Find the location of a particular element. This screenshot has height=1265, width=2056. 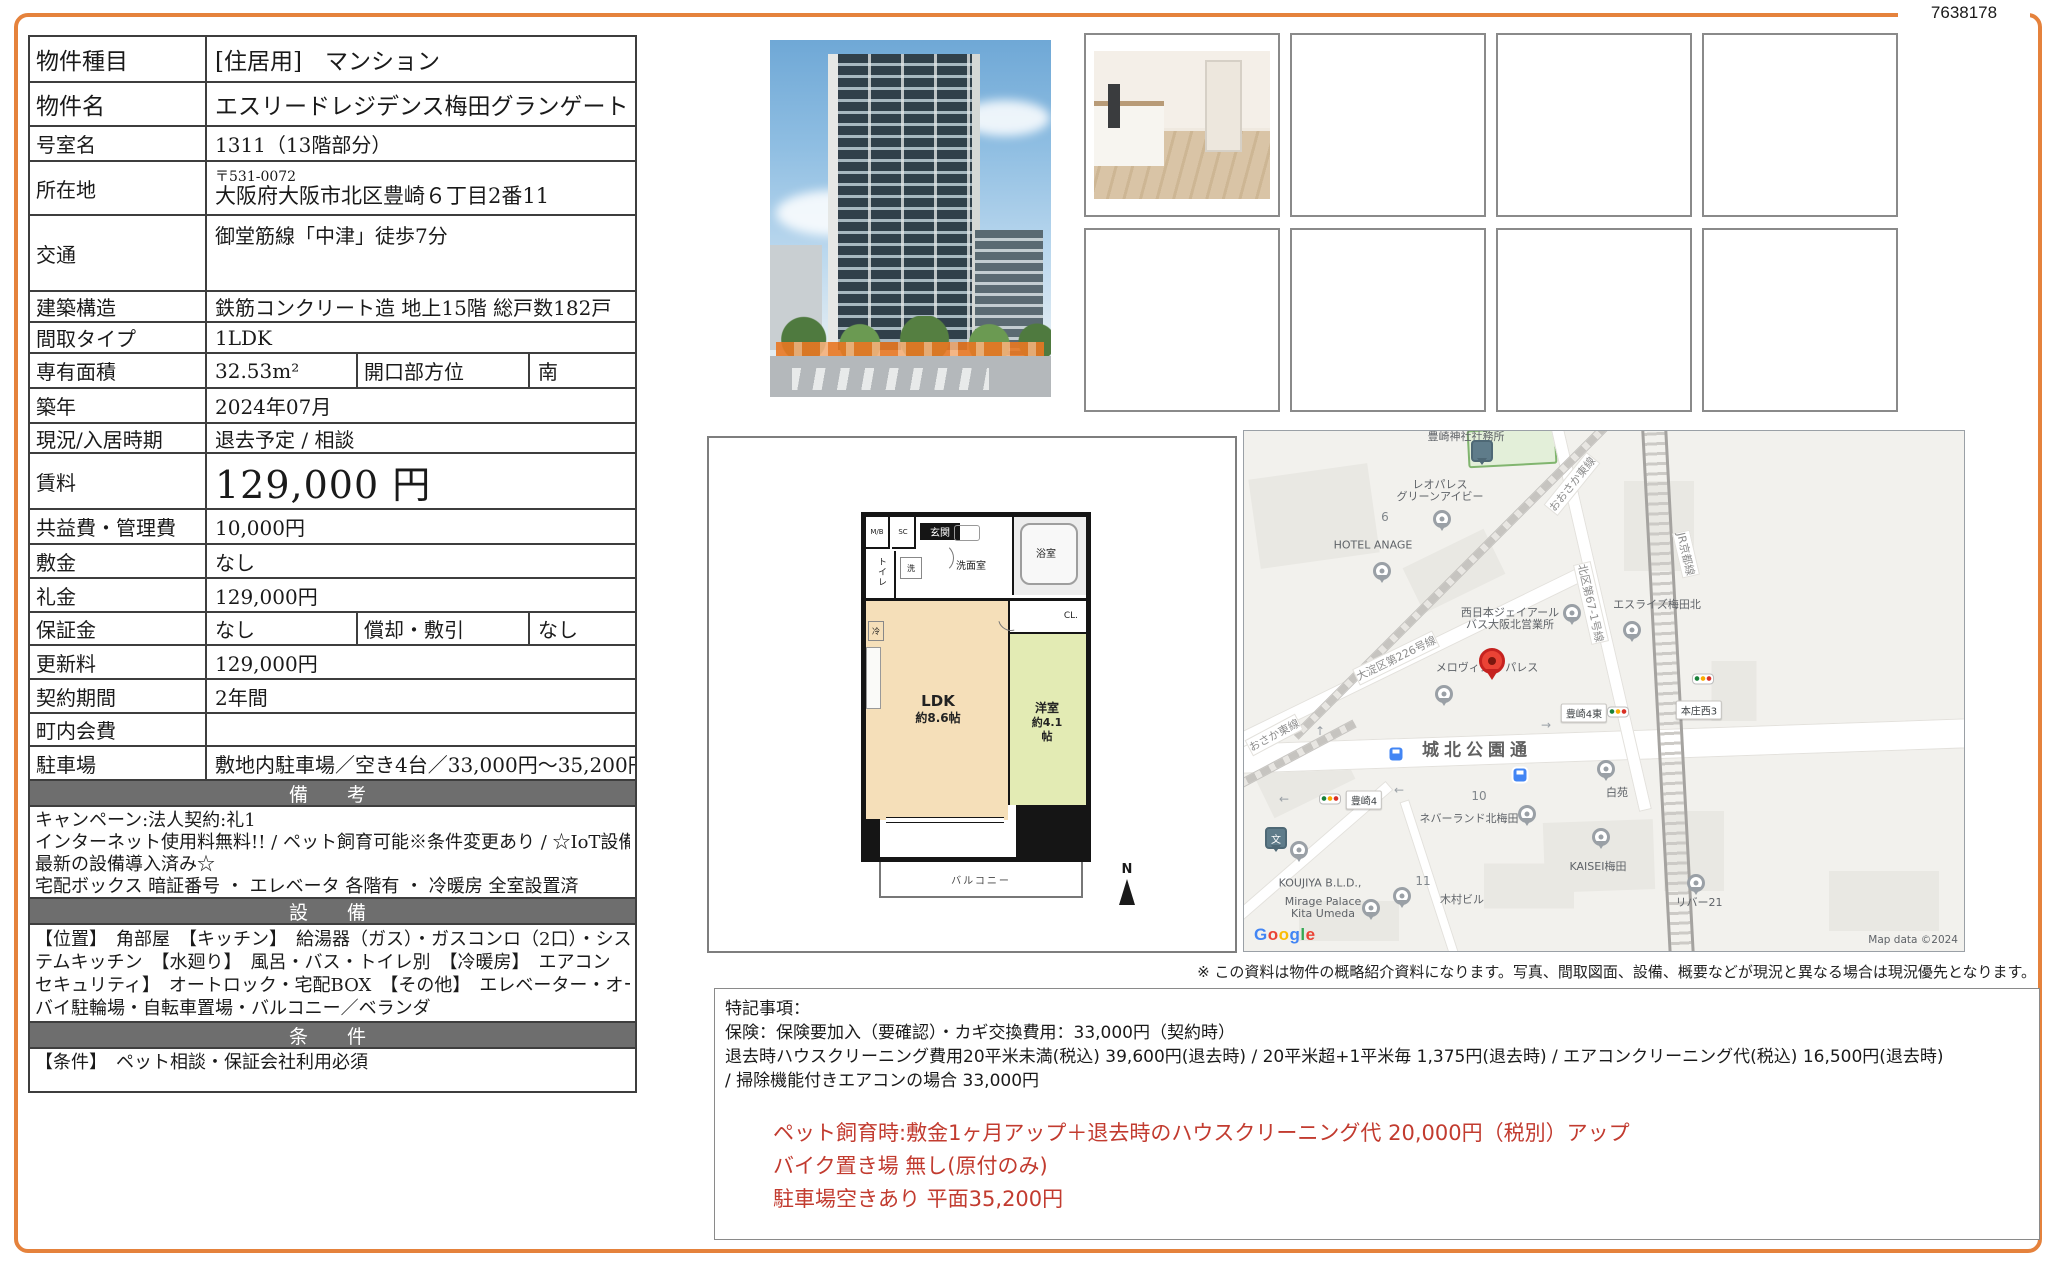

field-label: 共益費・管理費 is located at coordinates (118, 526).